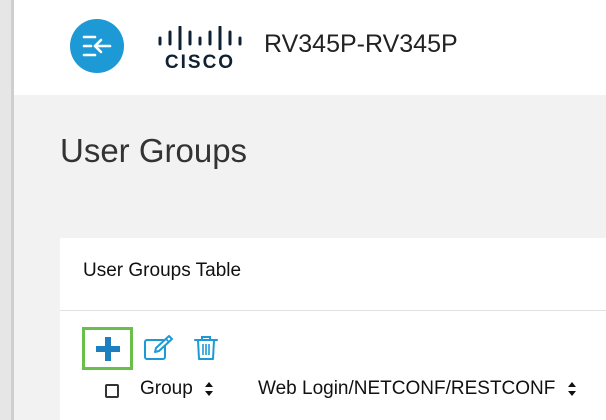  Describe the element at coordinates (162, 270) in the screenshot. I see `table-title: User Groups Table` at that location.